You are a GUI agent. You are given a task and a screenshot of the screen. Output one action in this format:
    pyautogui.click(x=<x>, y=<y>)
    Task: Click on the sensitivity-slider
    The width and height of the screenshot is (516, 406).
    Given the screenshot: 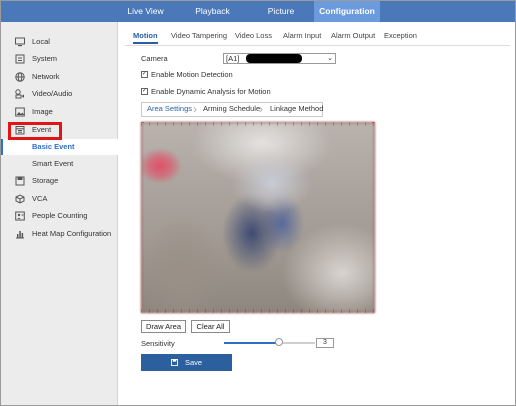 What is the action you would take?
    pyautogui.click(x=269, y=342)
    